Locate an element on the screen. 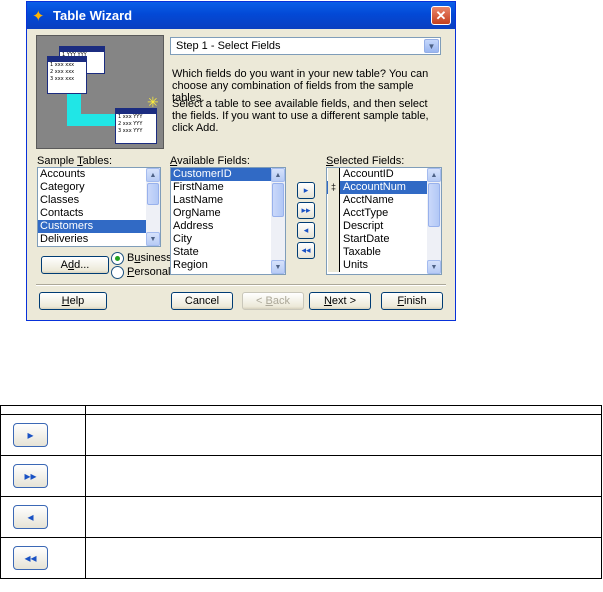 Image resolution: width=603 pixels, height=592 pixels. list-item: AcctType is located at coordinates (384, 213).